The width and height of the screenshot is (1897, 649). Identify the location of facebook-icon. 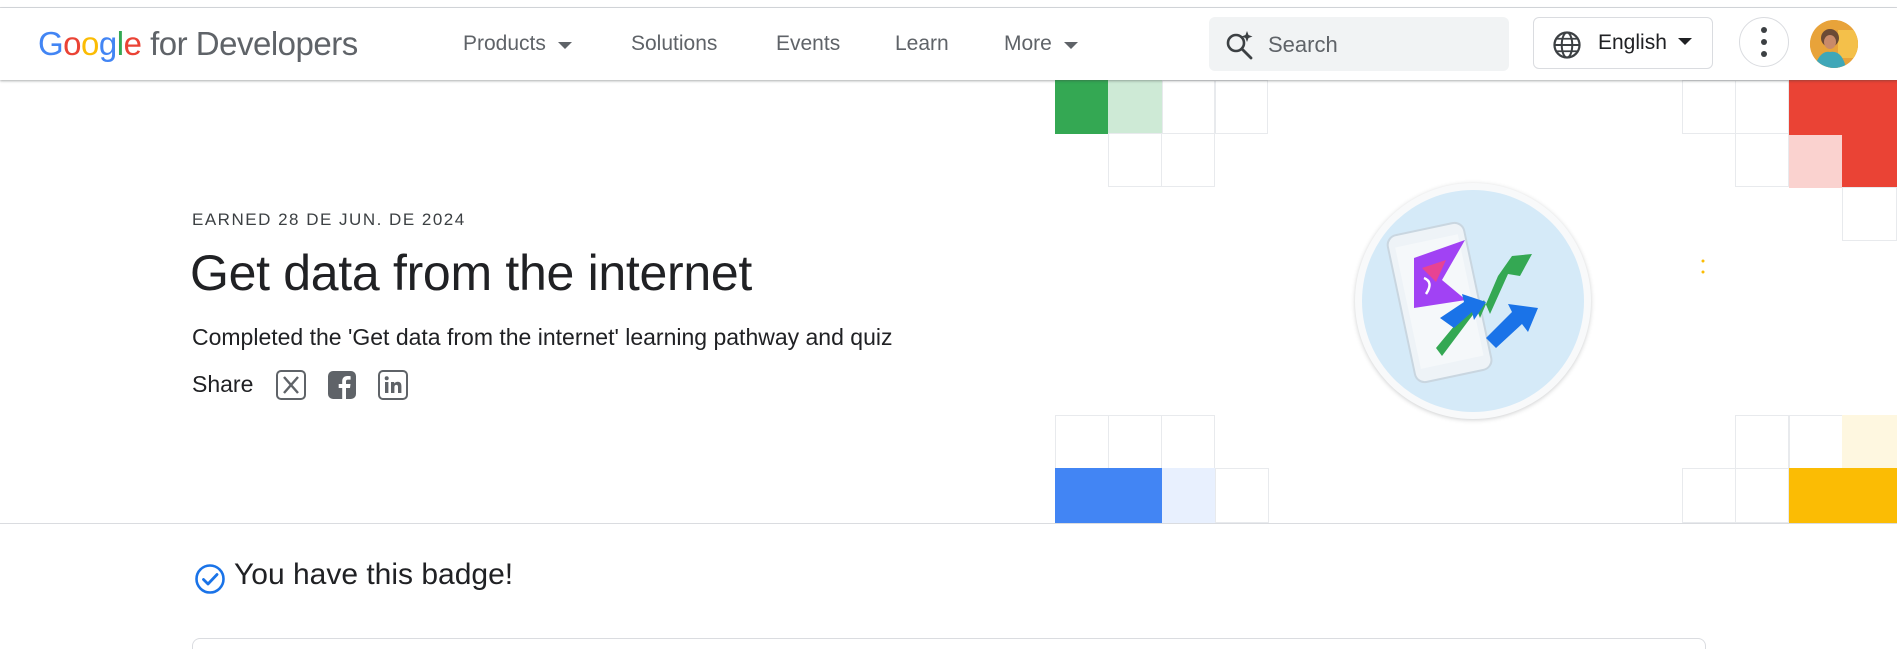
(342, 385).